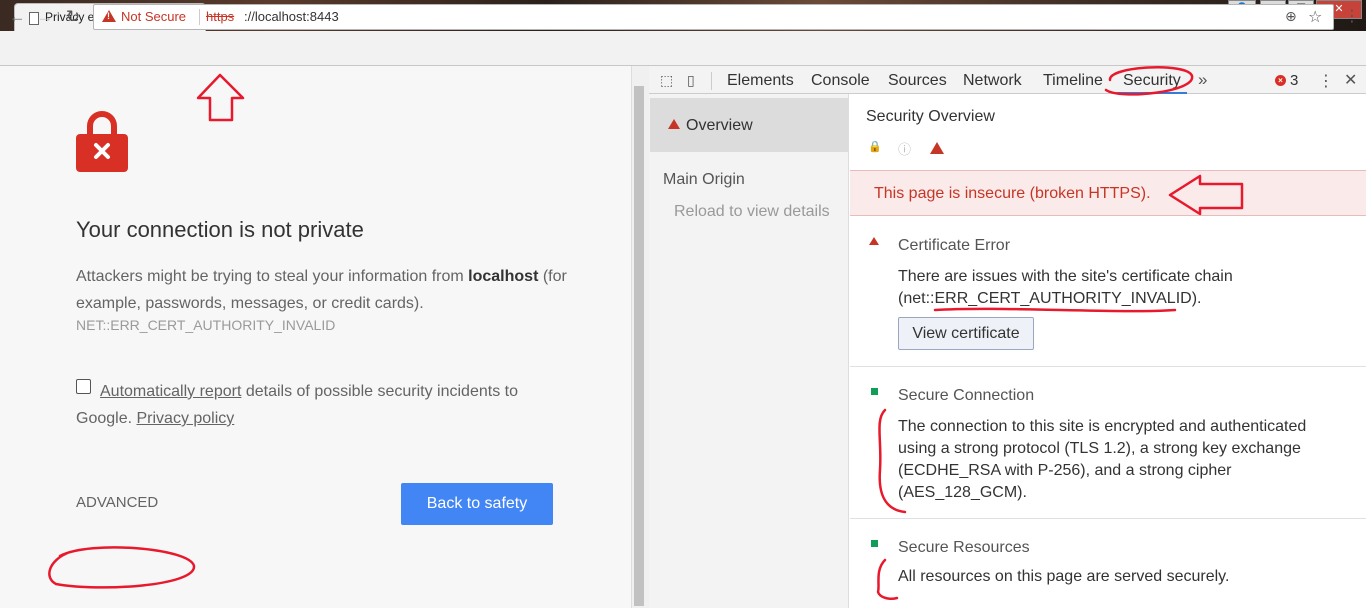 Image resolution: width=1366 pixels, height=608 pixels. What do you see at coordinates (719, 126) in the screenshot?
I see `sidebar-item-label: Overview` at bounding box center [719, 126].